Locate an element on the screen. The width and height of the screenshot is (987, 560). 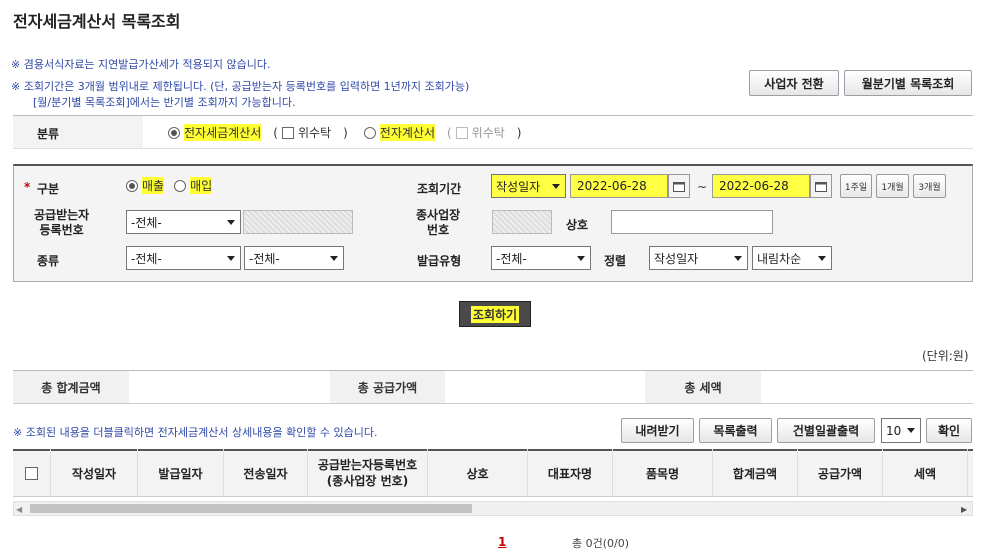
date-from-input: 2022-06-28 is located at coordinates (619, 186).